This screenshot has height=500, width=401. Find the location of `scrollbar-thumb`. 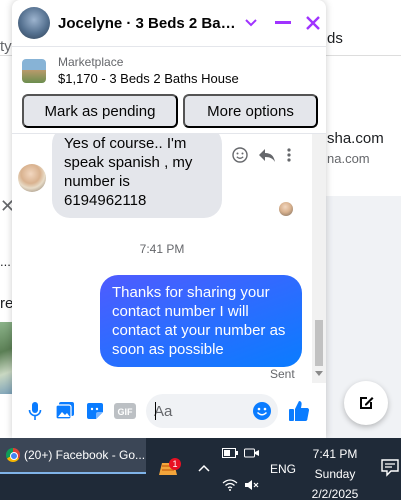

scrollbar-thumb is located at coordinates (319, 343).